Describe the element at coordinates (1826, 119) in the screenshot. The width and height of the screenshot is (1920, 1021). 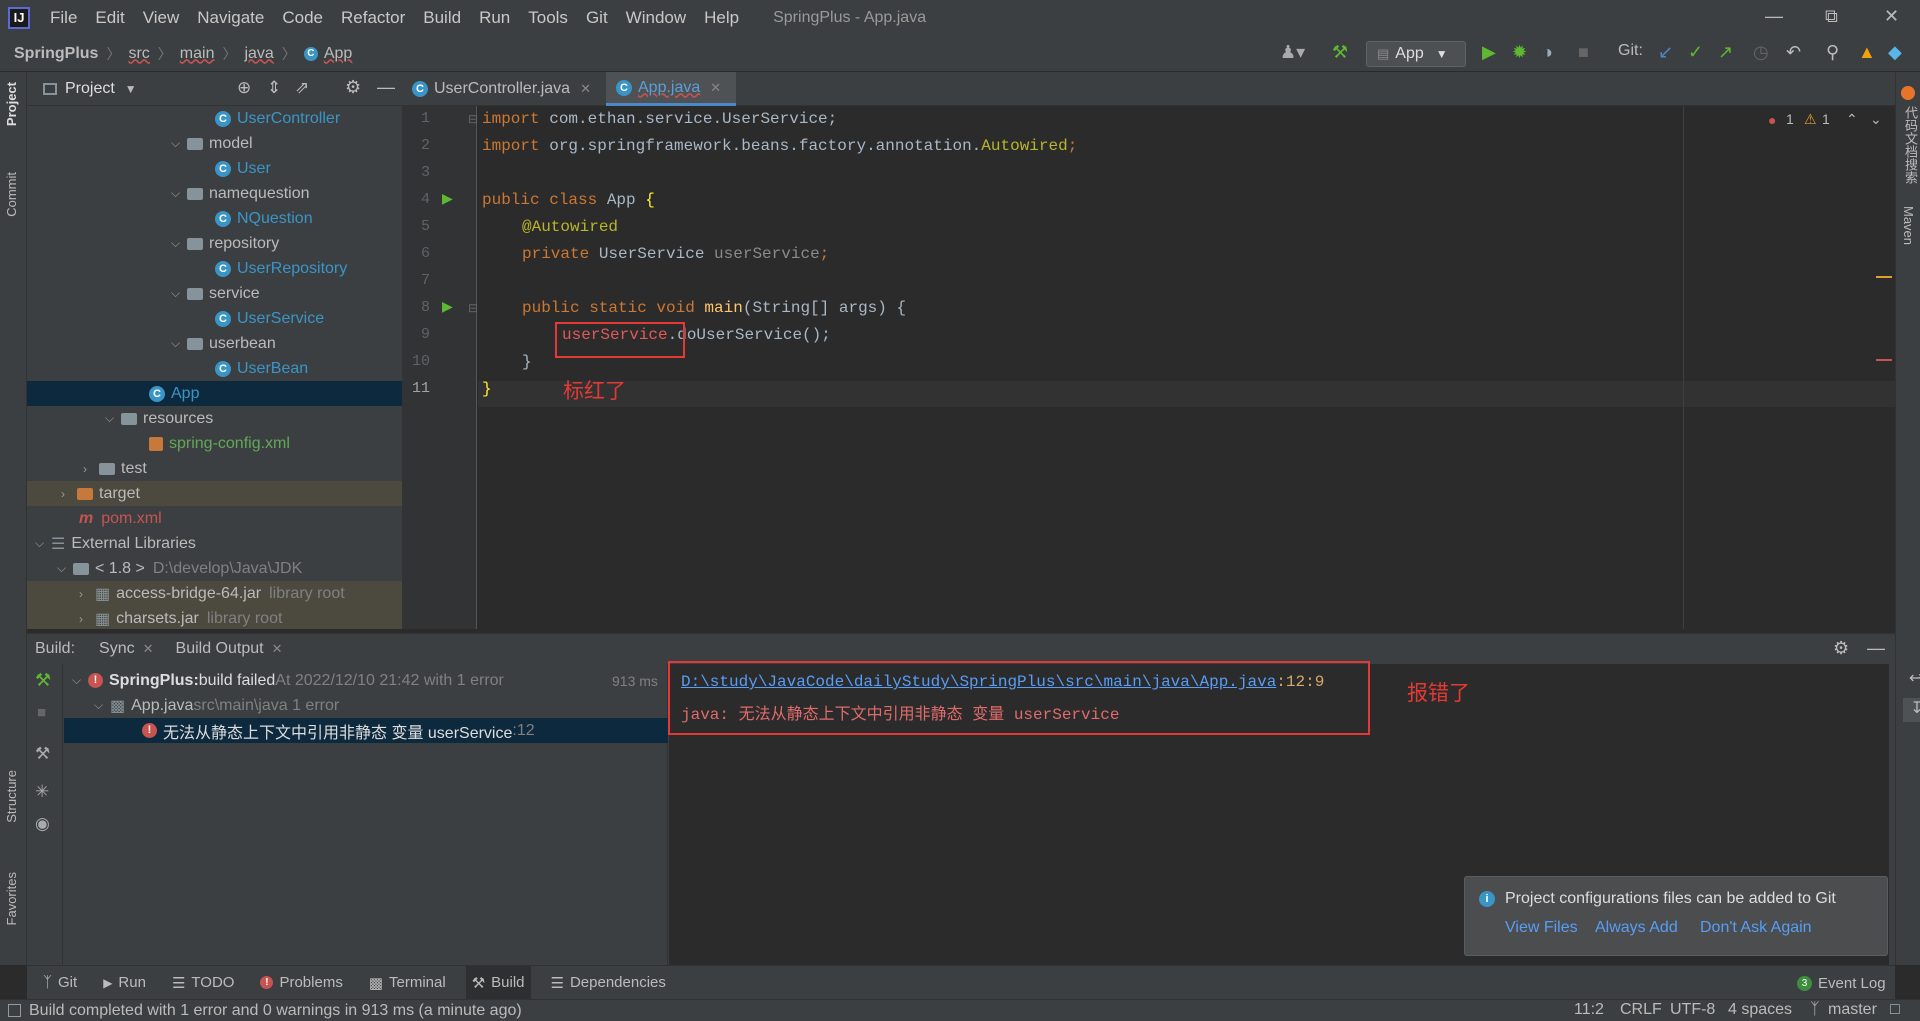
I see `warning-count: 1` at that location.